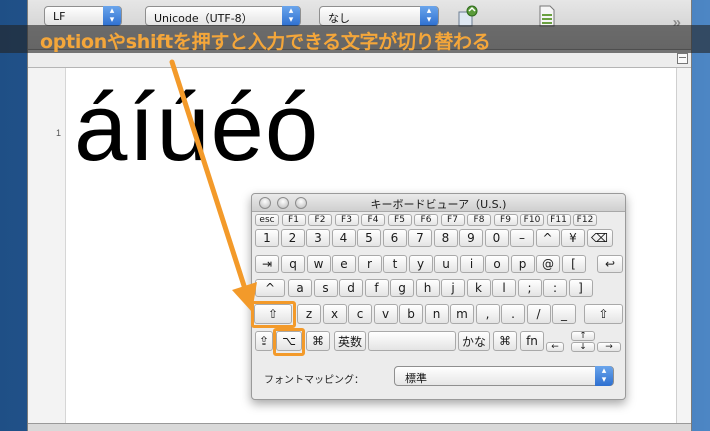 The height and width of the screenshot is (431, 710). I want to click on key: :, so click(555, 288).